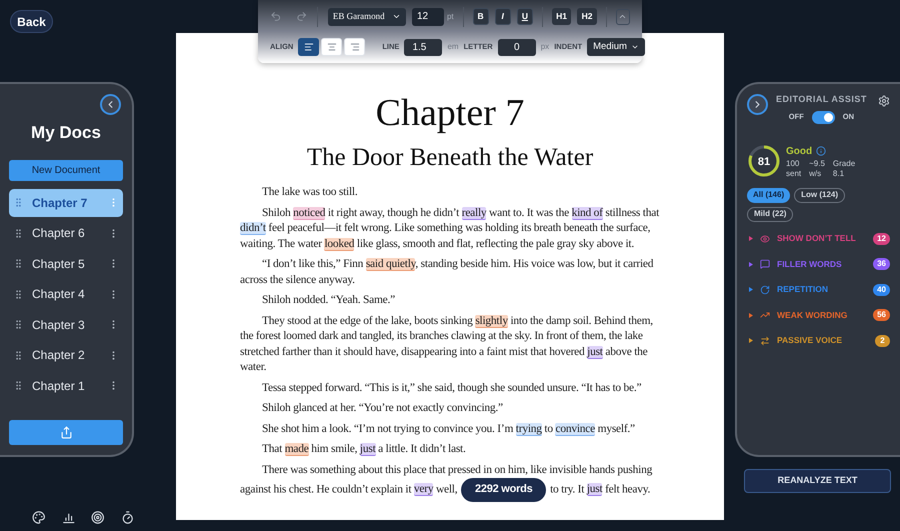 The height and width of the screenshot is (531, 900). Describe the element at coordinates (301, 16) in the screenshot. I see `redo-icon` at that location.